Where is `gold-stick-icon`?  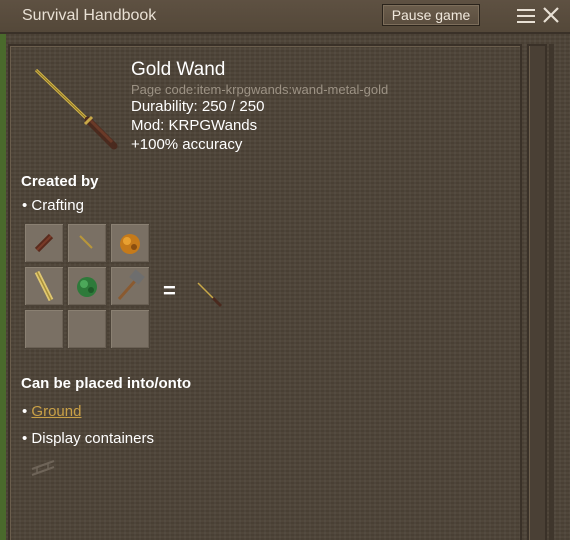
gold-stick-icon is located at coordinates (86, 242).